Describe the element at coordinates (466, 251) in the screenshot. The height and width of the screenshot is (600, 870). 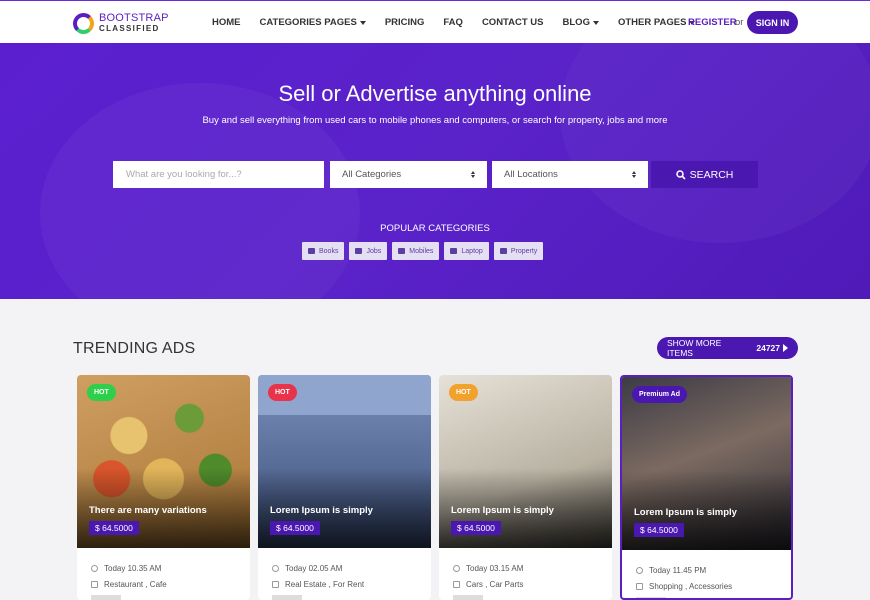
I see `category-chip-laptop: Laptop` at that location.